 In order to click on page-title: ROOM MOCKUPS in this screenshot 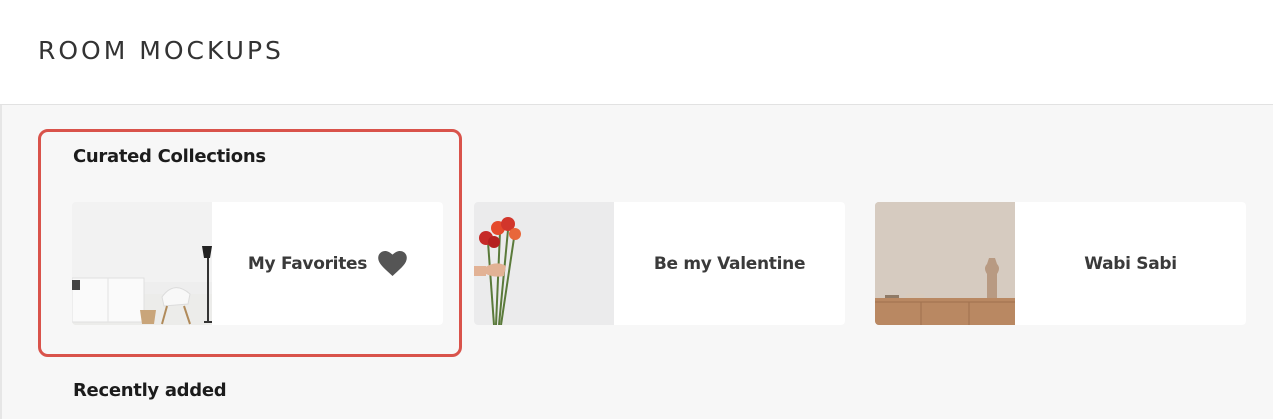, I will do `click(161, 50)`.